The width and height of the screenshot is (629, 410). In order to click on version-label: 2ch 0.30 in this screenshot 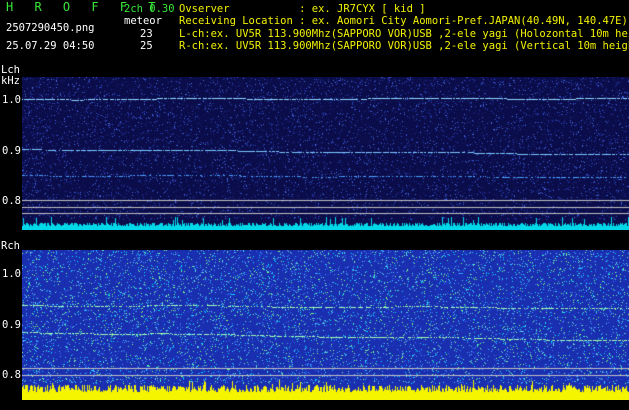, I will do `click(149, 9)`.